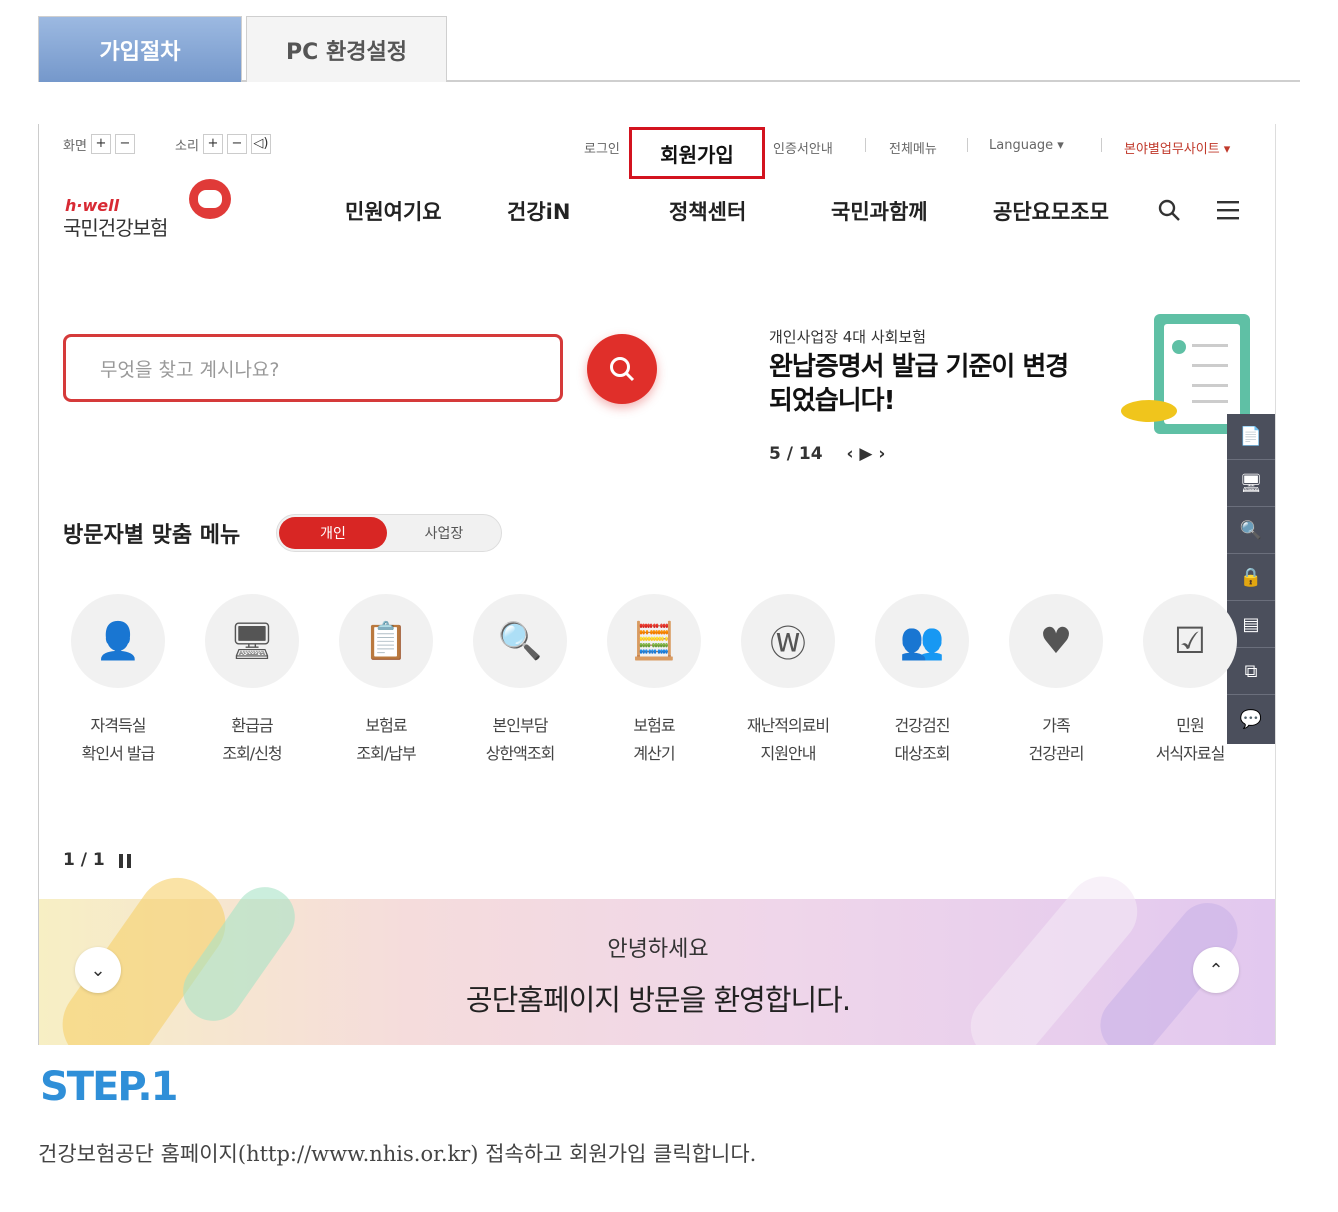 The image size is (1338, 1212). Describe the element at coordinates (788, 641) in the screenshot. I see `won-chart-icon: Ⓦ` at that location.